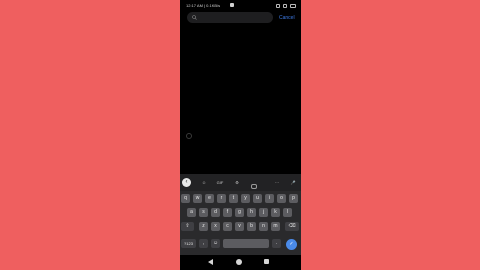  What do you see at coordinates (276, 243) in the screenshot?
I see `period-key: .` at bounding box center [276, 243].